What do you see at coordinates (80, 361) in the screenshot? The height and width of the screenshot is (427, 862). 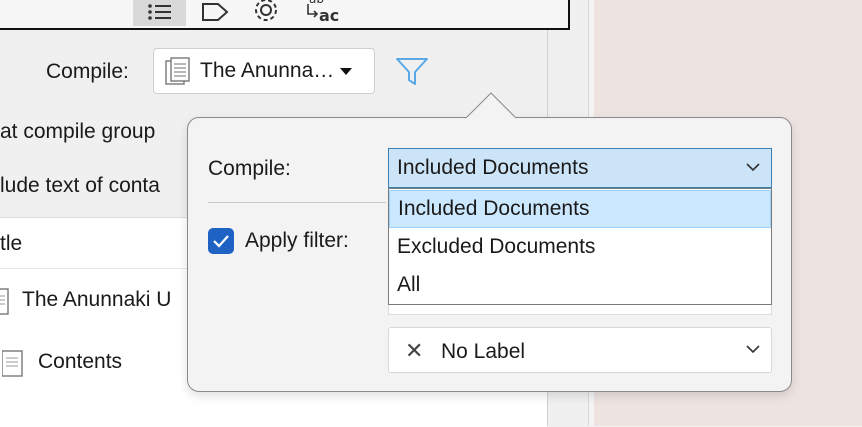 I see `list-item-title: Contents` at bounding box center [80, 361].